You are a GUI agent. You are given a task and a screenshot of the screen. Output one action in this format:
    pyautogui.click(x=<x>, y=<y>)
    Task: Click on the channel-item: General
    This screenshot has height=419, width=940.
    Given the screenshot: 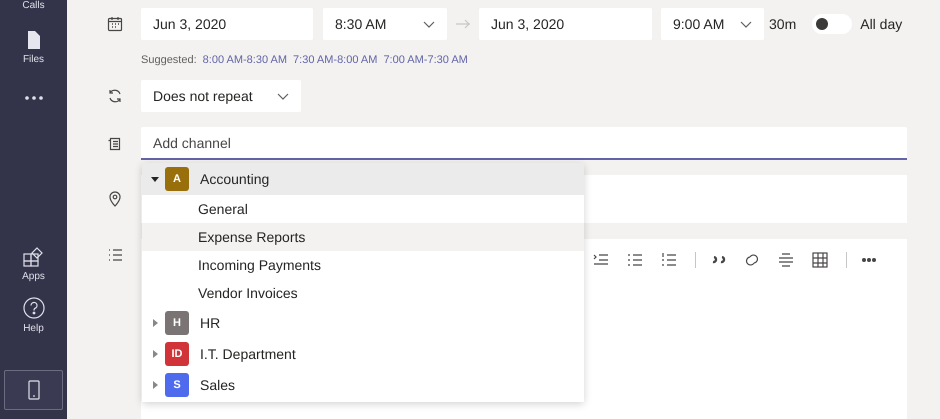 What is the action you would take?
    pyautogui.click(x=363, y=209)
    